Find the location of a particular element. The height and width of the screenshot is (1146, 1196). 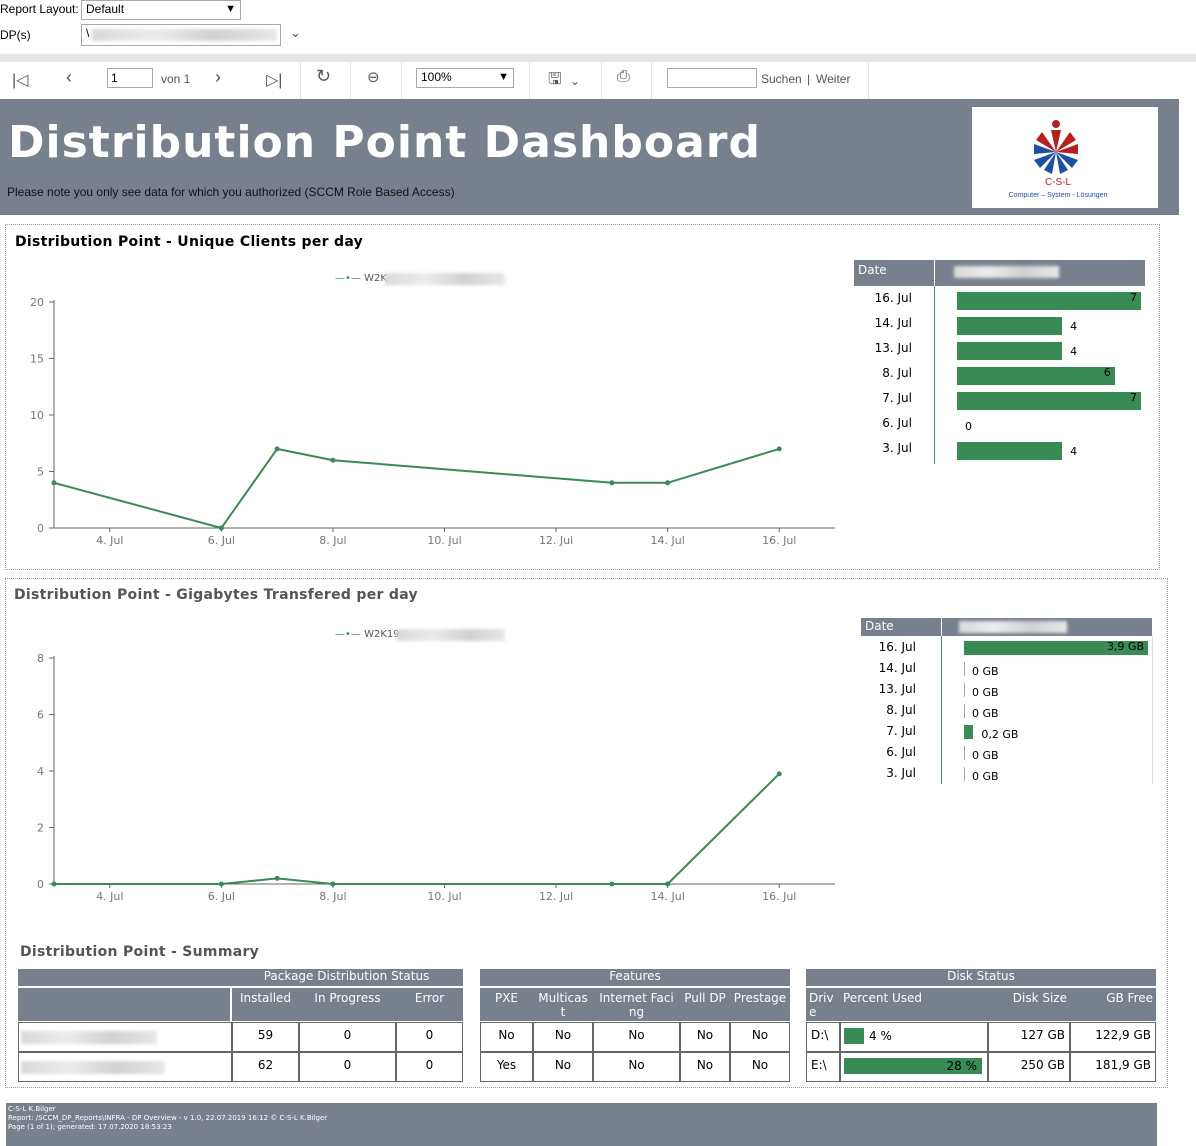

table-cell: 127 GB is located at coordinates (1029, 1037).